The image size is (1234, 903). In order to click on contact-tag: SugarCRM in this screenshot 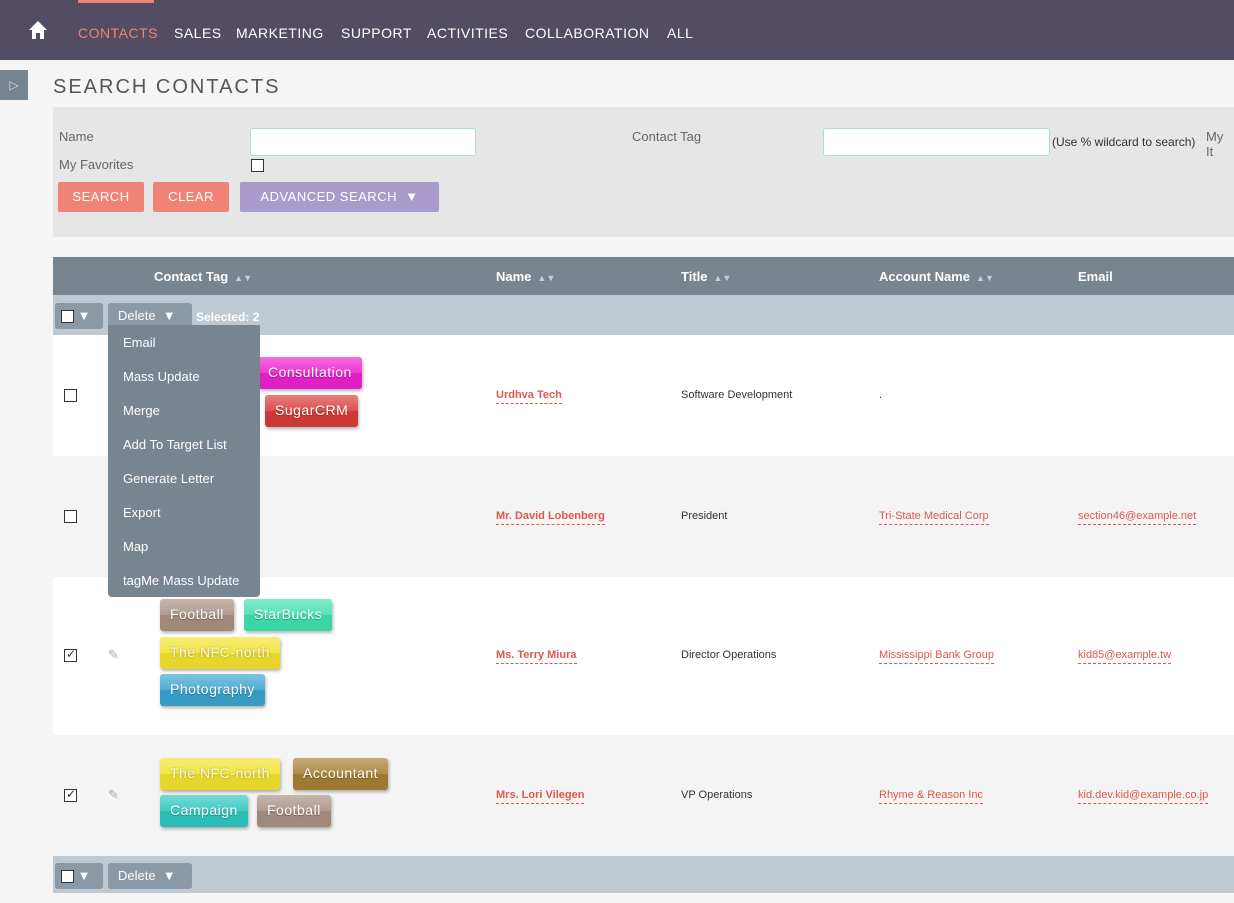, I will do `click(312, 411)`.